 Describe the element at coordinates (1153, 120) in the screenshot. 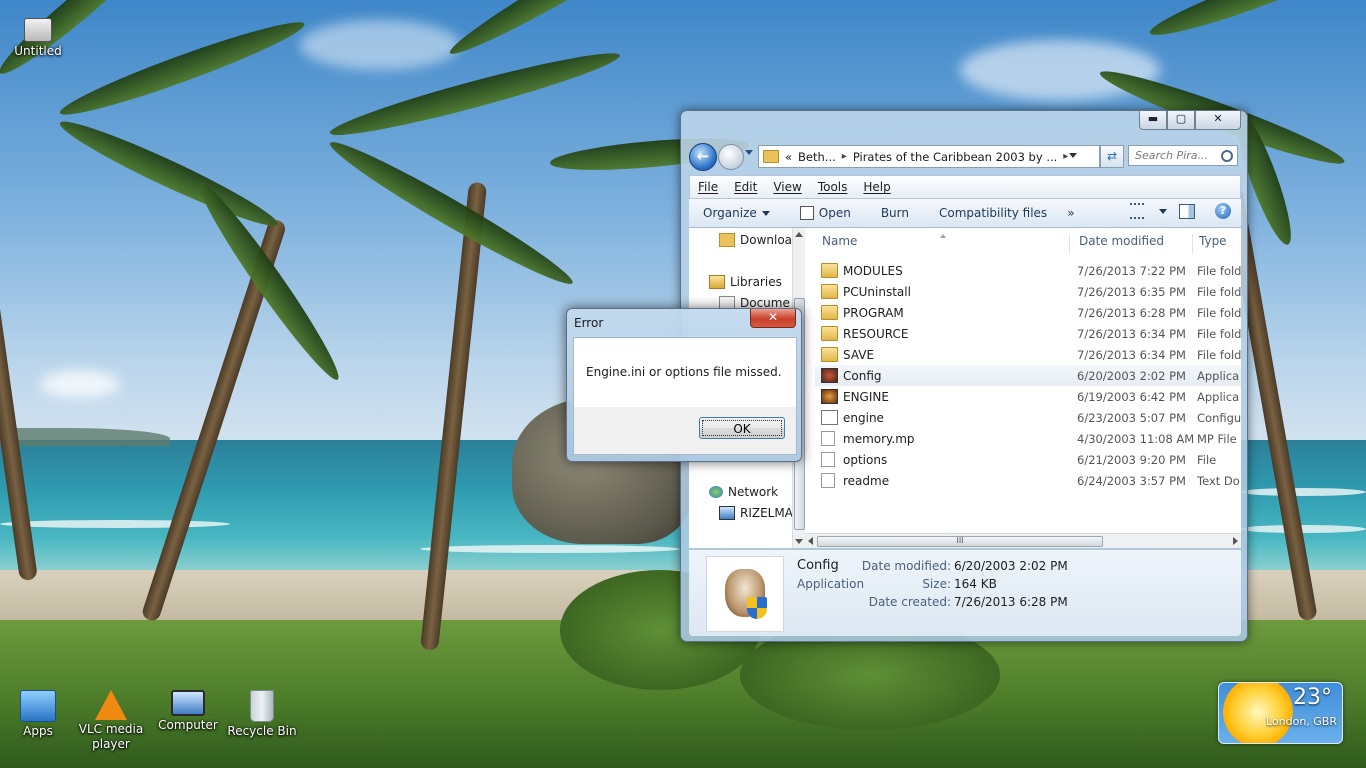

I see `minimize-button: ▬` at that location.